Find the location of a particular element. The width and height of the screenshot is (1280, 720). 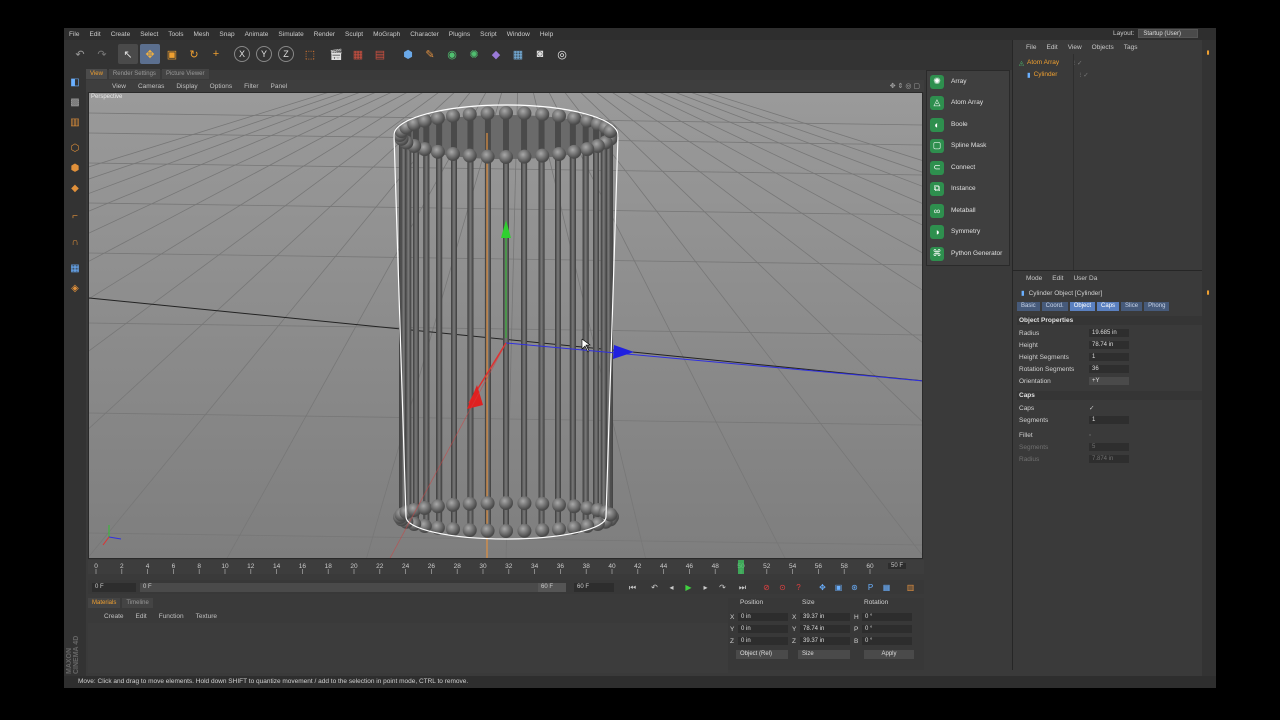

obj-menu-view: View is located at coordinates (1075, 47).